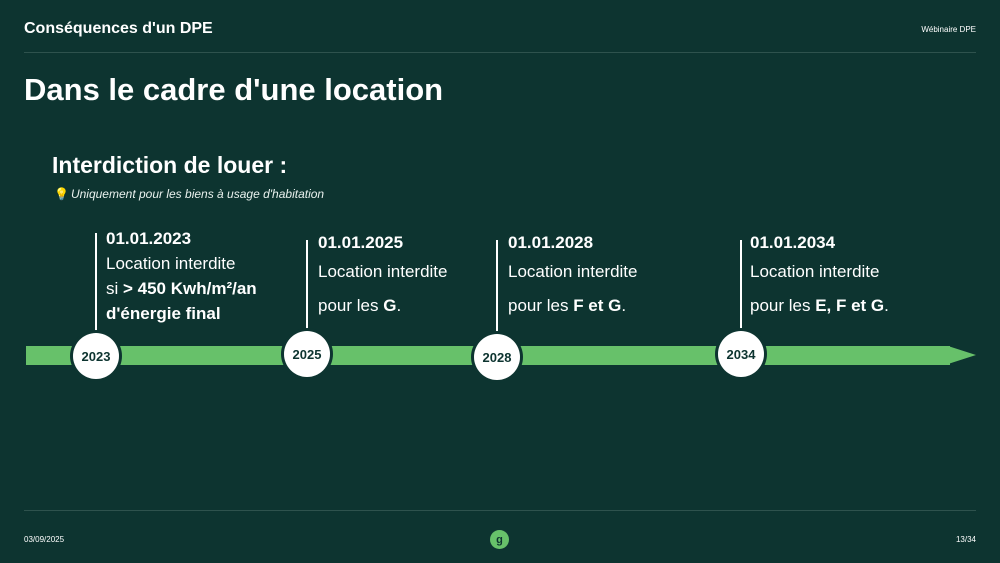  What do you see at coordinates (307, 286) in the screenshot?
I see `milestone-stem-2025` at bounding box center [307, 286].